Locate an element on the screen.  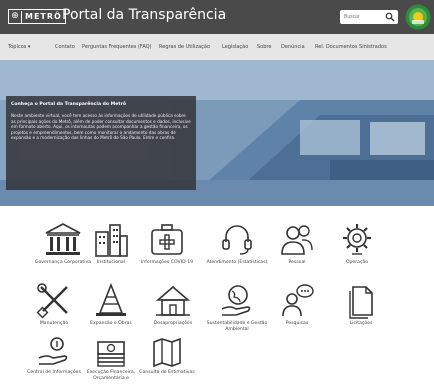
tile-covid: Informações COVID-19 is located at coordinates (167, 244).